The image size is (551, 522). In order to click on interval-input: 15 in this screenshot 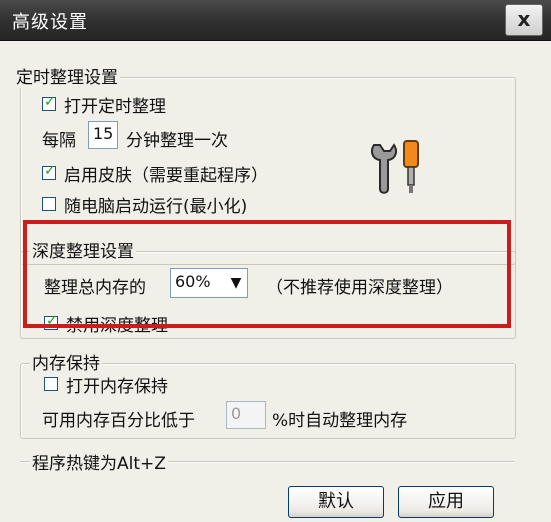, I will do `click(103, 135)`.